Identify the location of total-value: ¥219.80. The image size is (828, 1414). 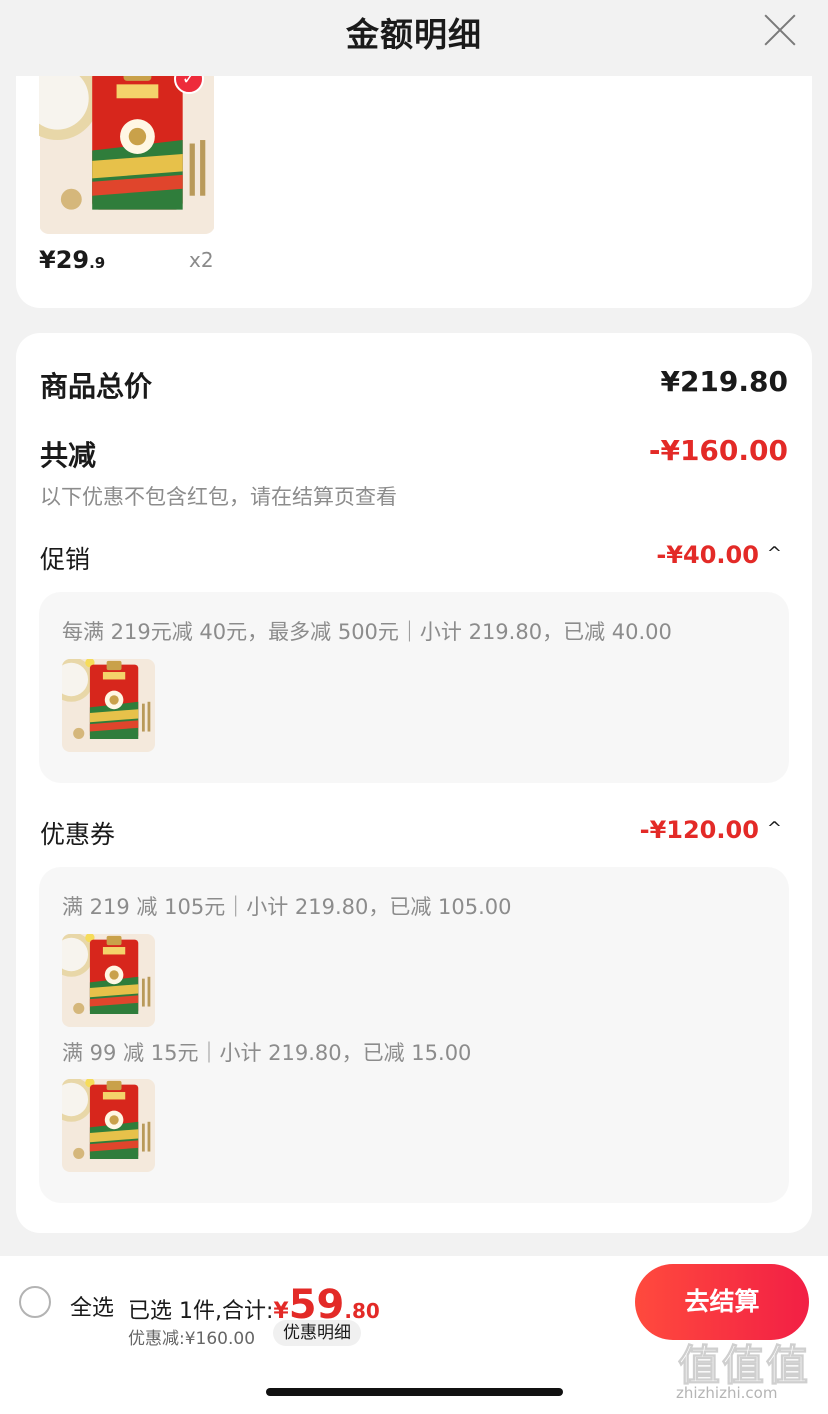
(724, 381).